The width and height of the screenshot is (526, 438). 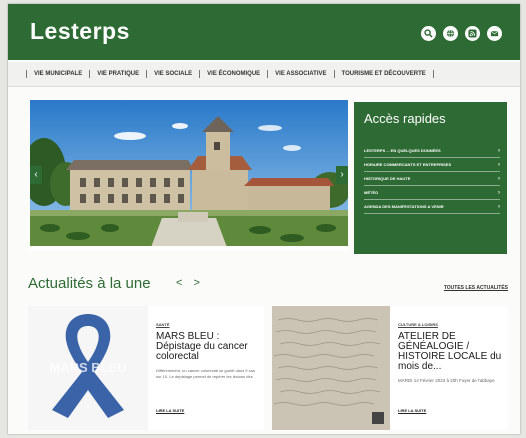 I want to click on quick-access-title: Accès rapides, so click(x=405, y=118).